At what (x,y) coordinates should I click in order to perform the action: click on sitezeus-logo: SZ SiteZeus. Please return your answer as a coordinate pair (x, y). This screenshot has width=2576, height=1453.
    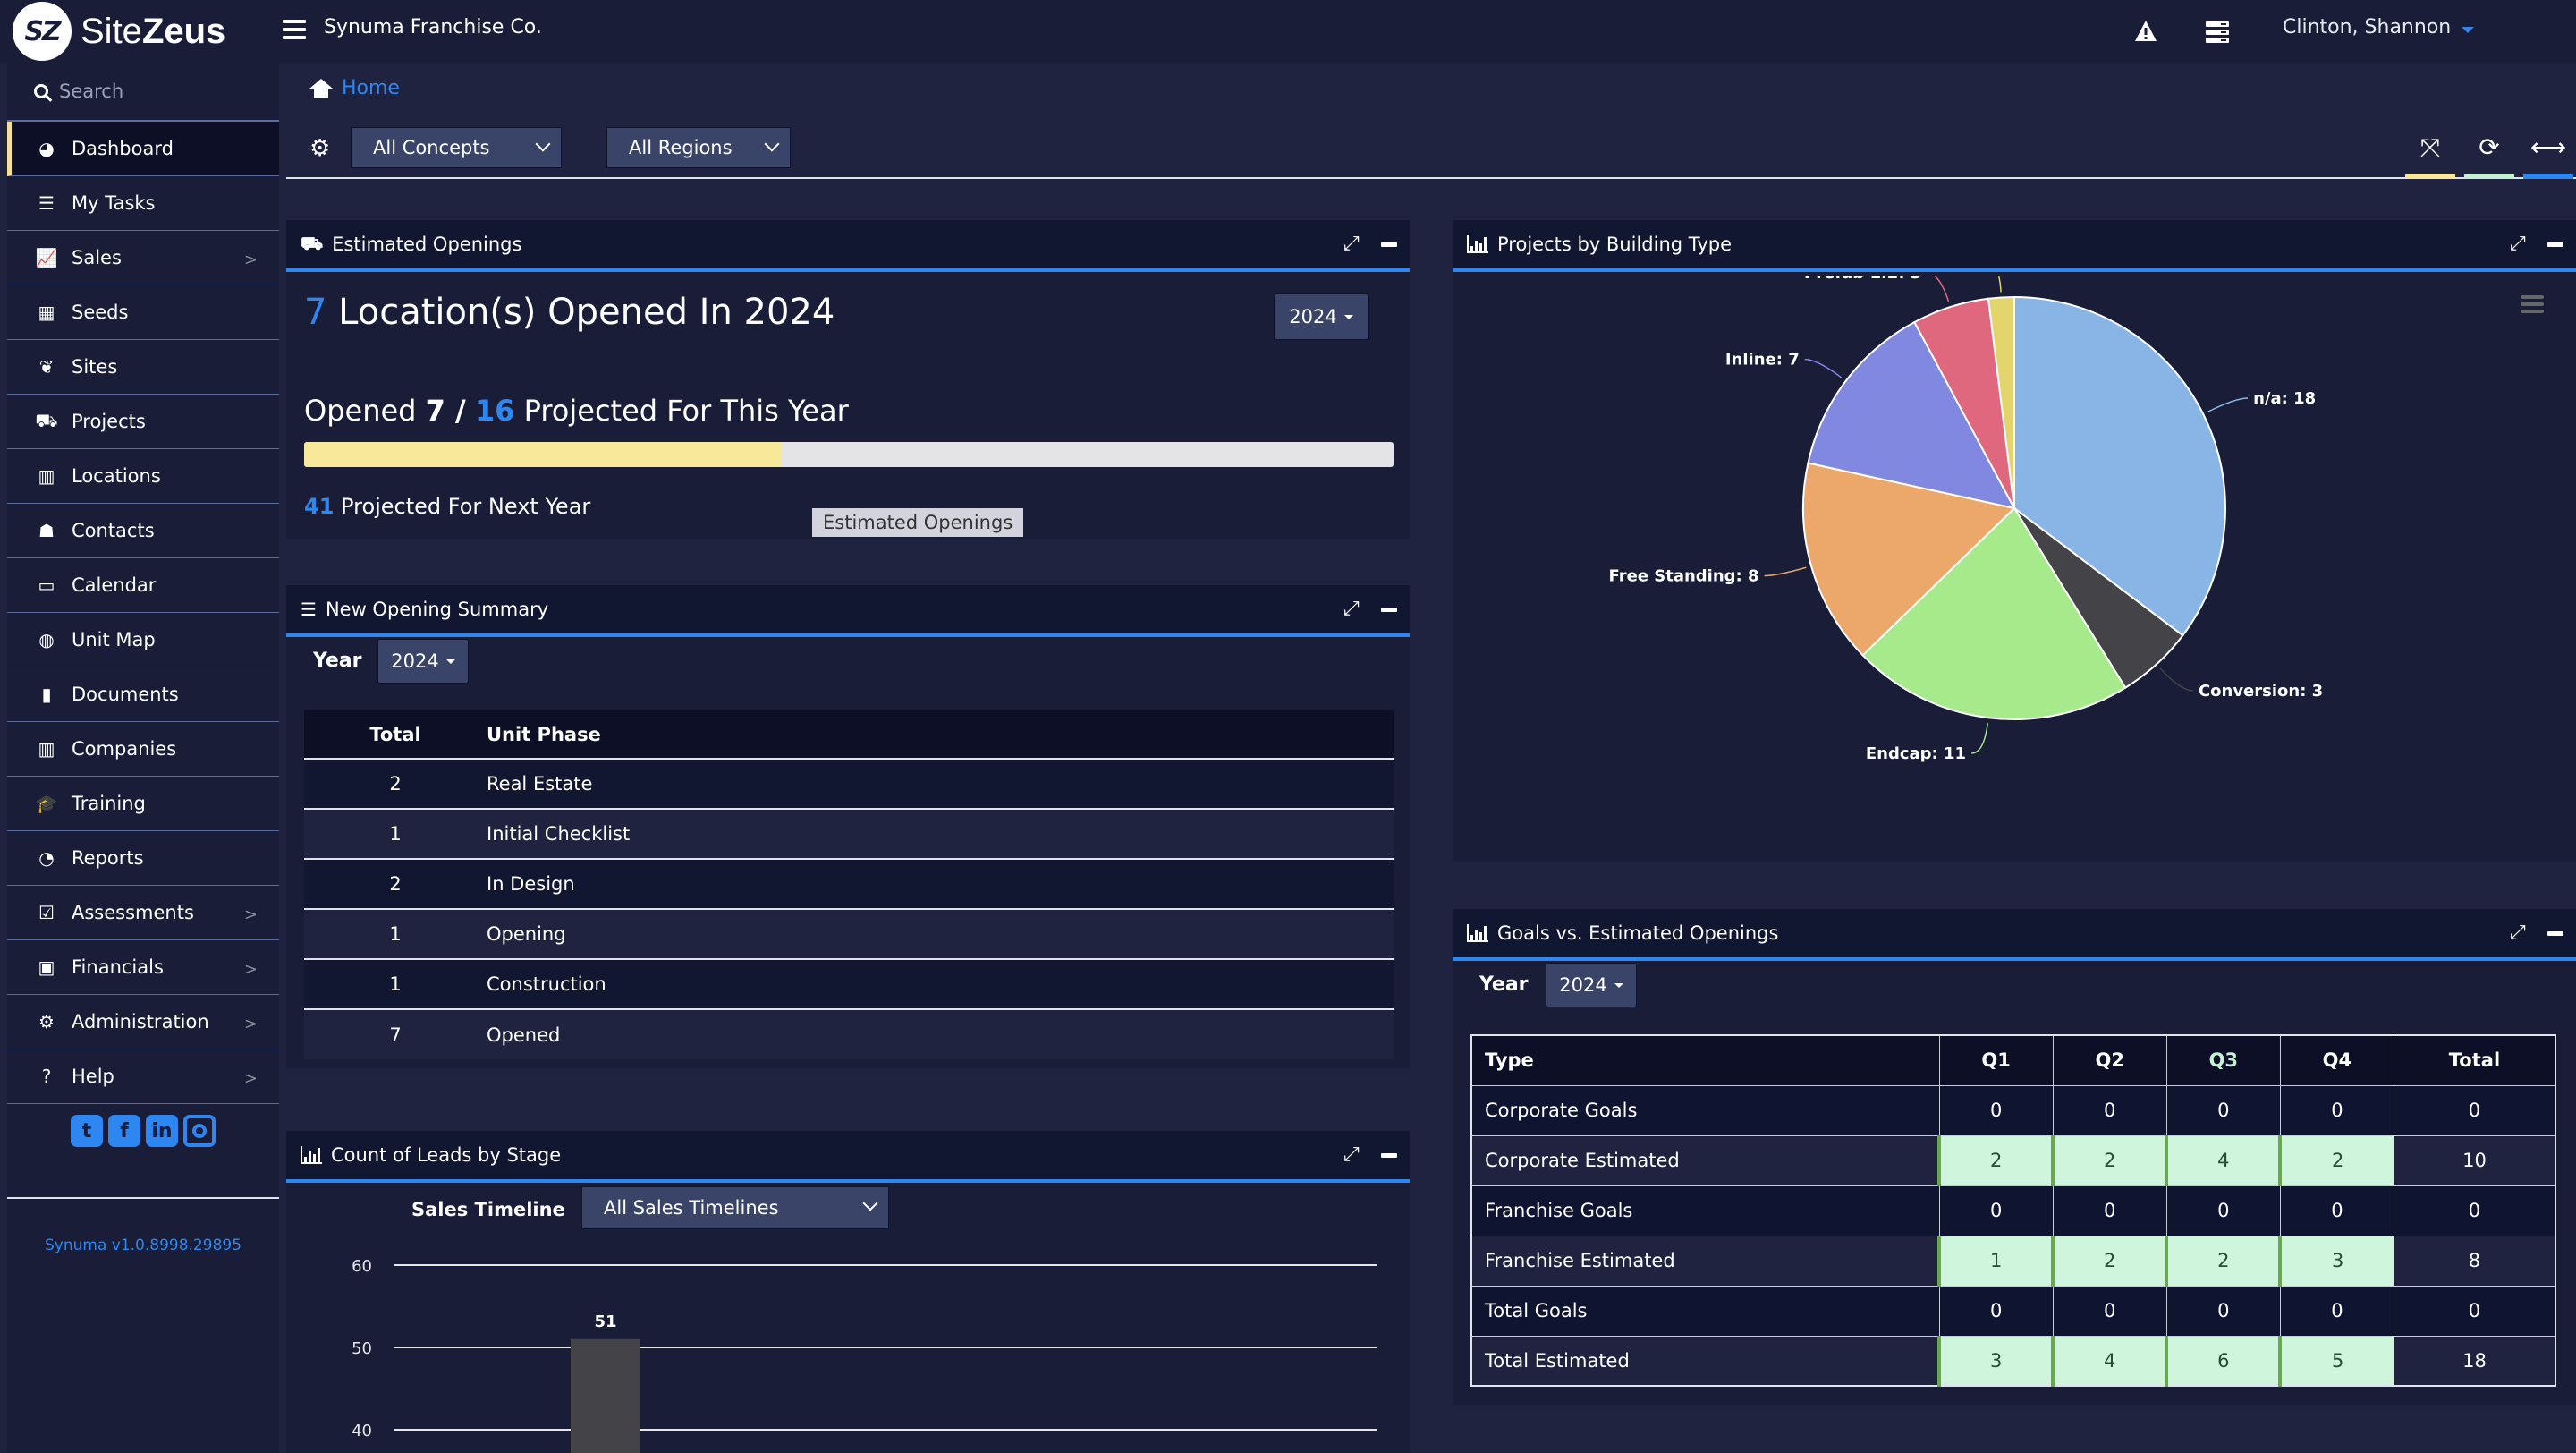
    Looking at the image, I should click on (119, 31).